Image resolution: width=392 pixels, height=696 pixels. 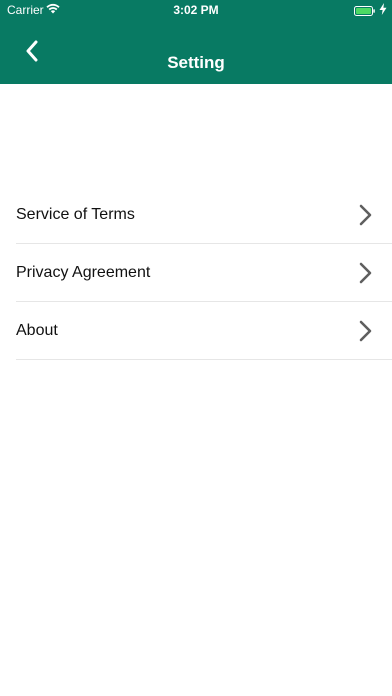 I want to click on status-bar: Carrier 3:02 PM, so click(x=196, y=10).